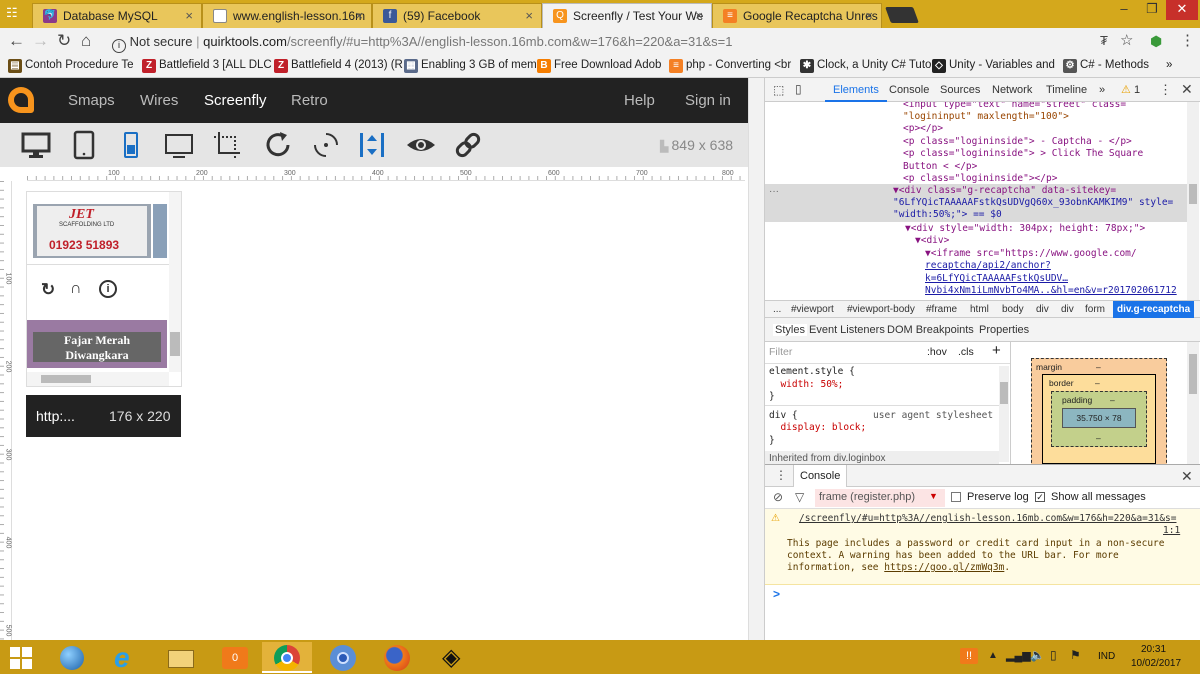 The width and height of the screenshot is (1200, 674). I want to click on clock-date: 10/02/2017, so click(1156, 663).